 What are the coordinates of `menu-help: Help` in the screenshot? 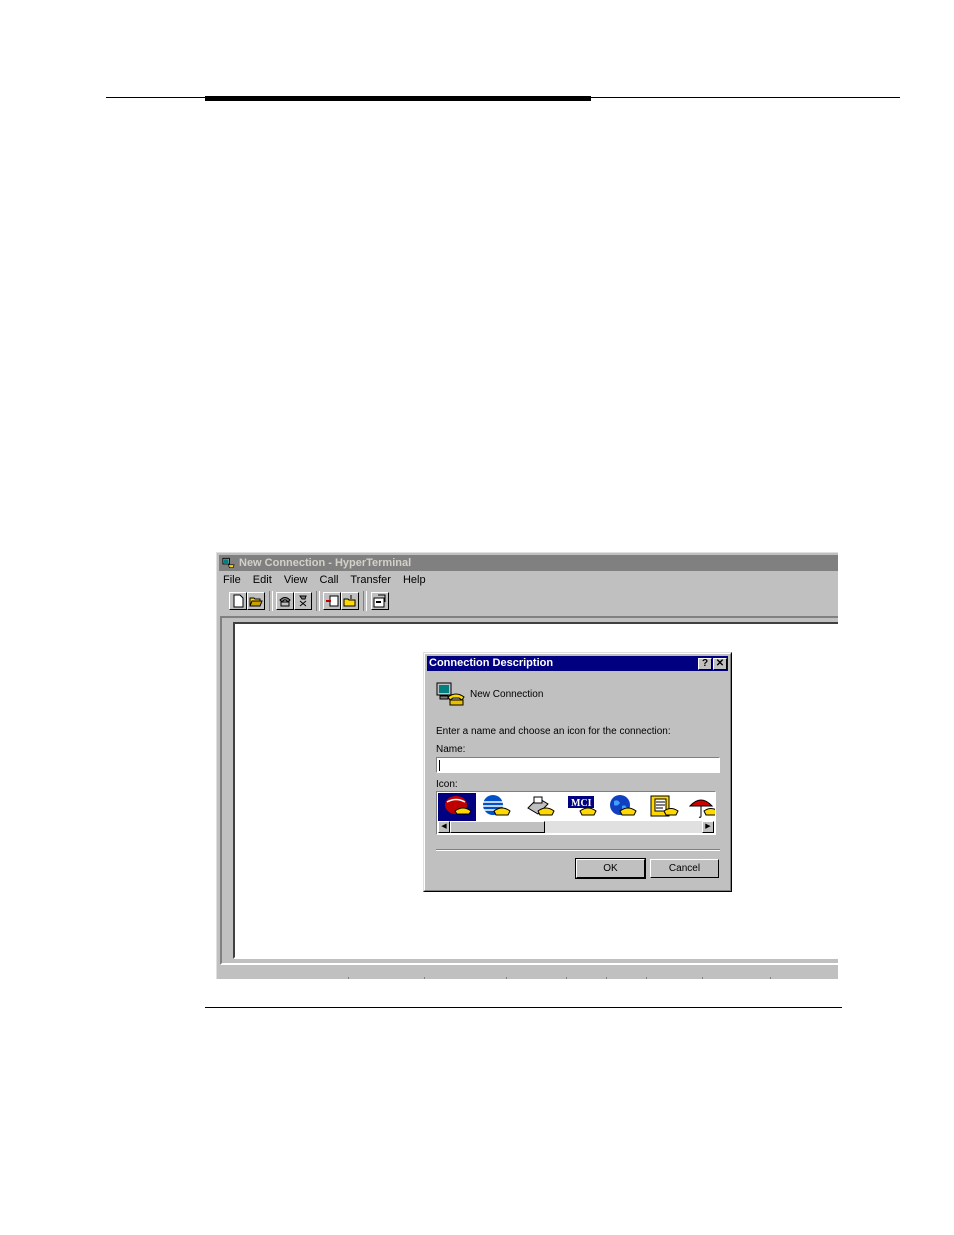 It's located at (414, 580).